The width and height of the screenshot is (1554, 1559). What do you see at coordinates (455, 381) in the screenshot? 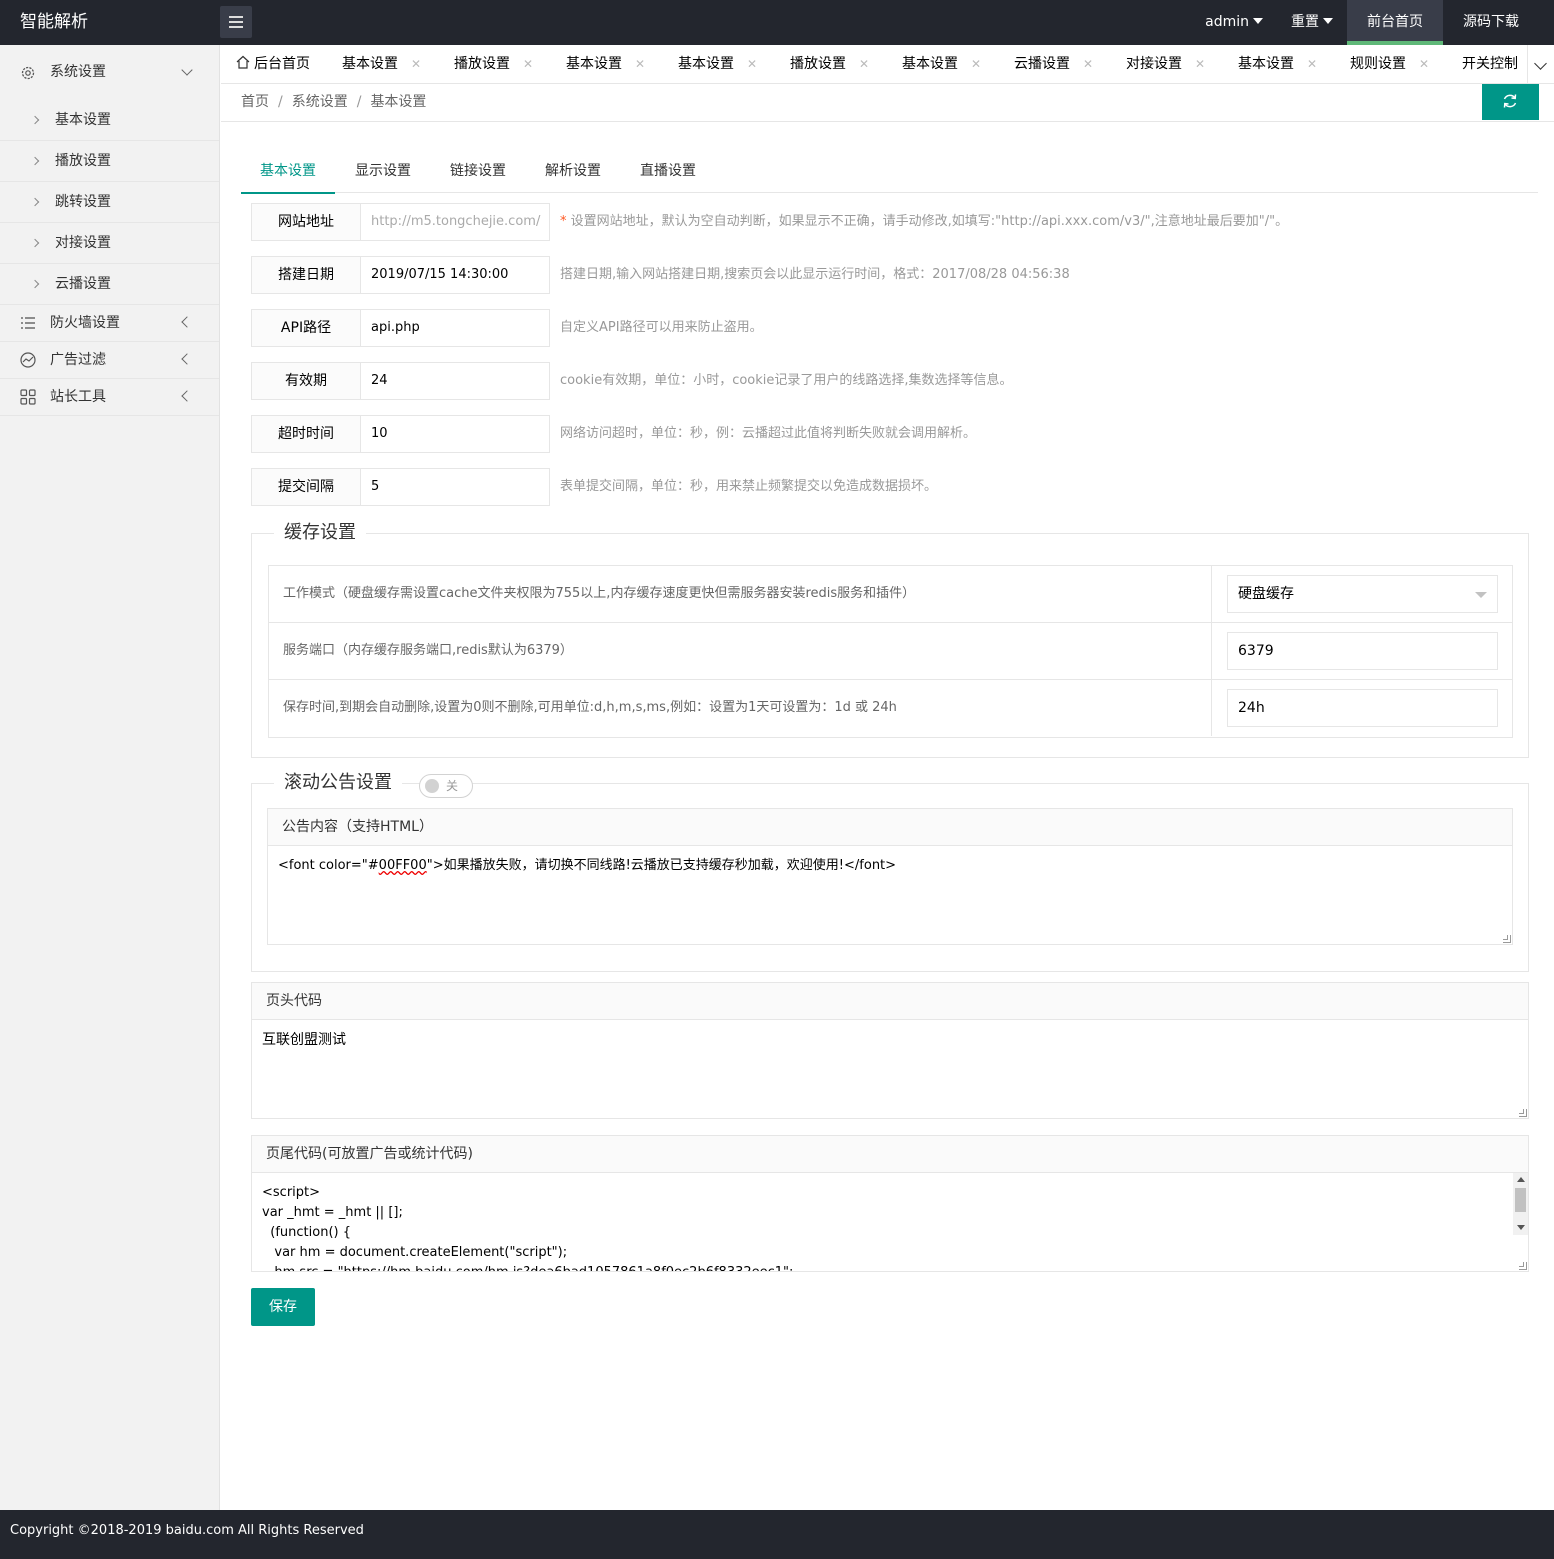
I see `expiry-input: 24` at bounding box center [455, 381].